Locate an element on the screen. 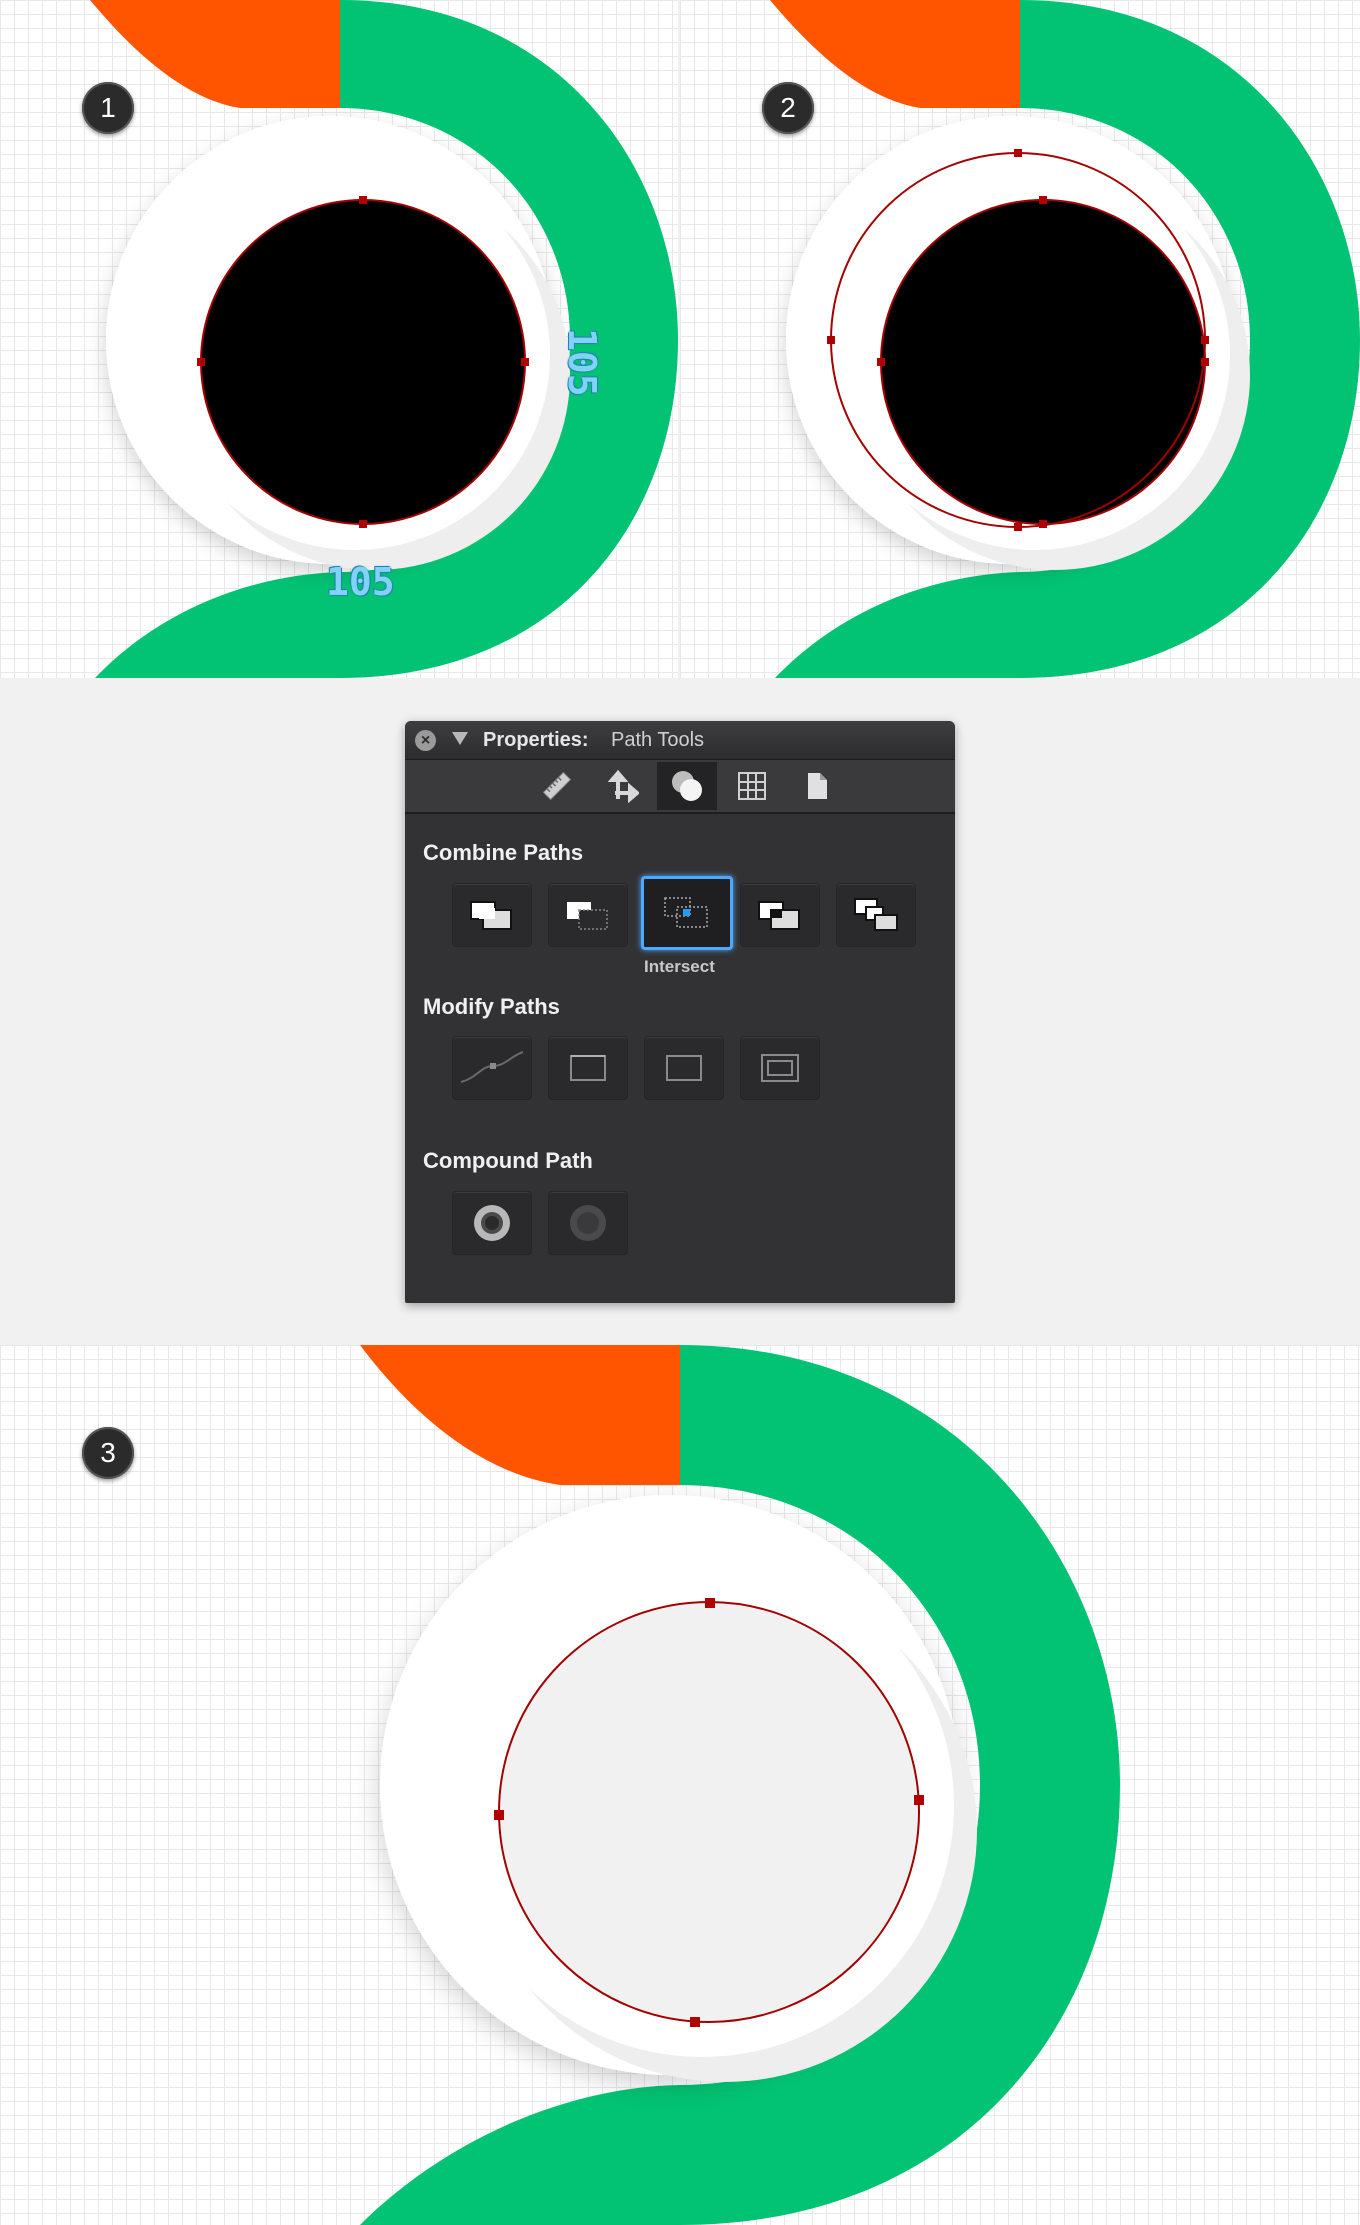  add-paths-button is located at coordinates (492, 915).